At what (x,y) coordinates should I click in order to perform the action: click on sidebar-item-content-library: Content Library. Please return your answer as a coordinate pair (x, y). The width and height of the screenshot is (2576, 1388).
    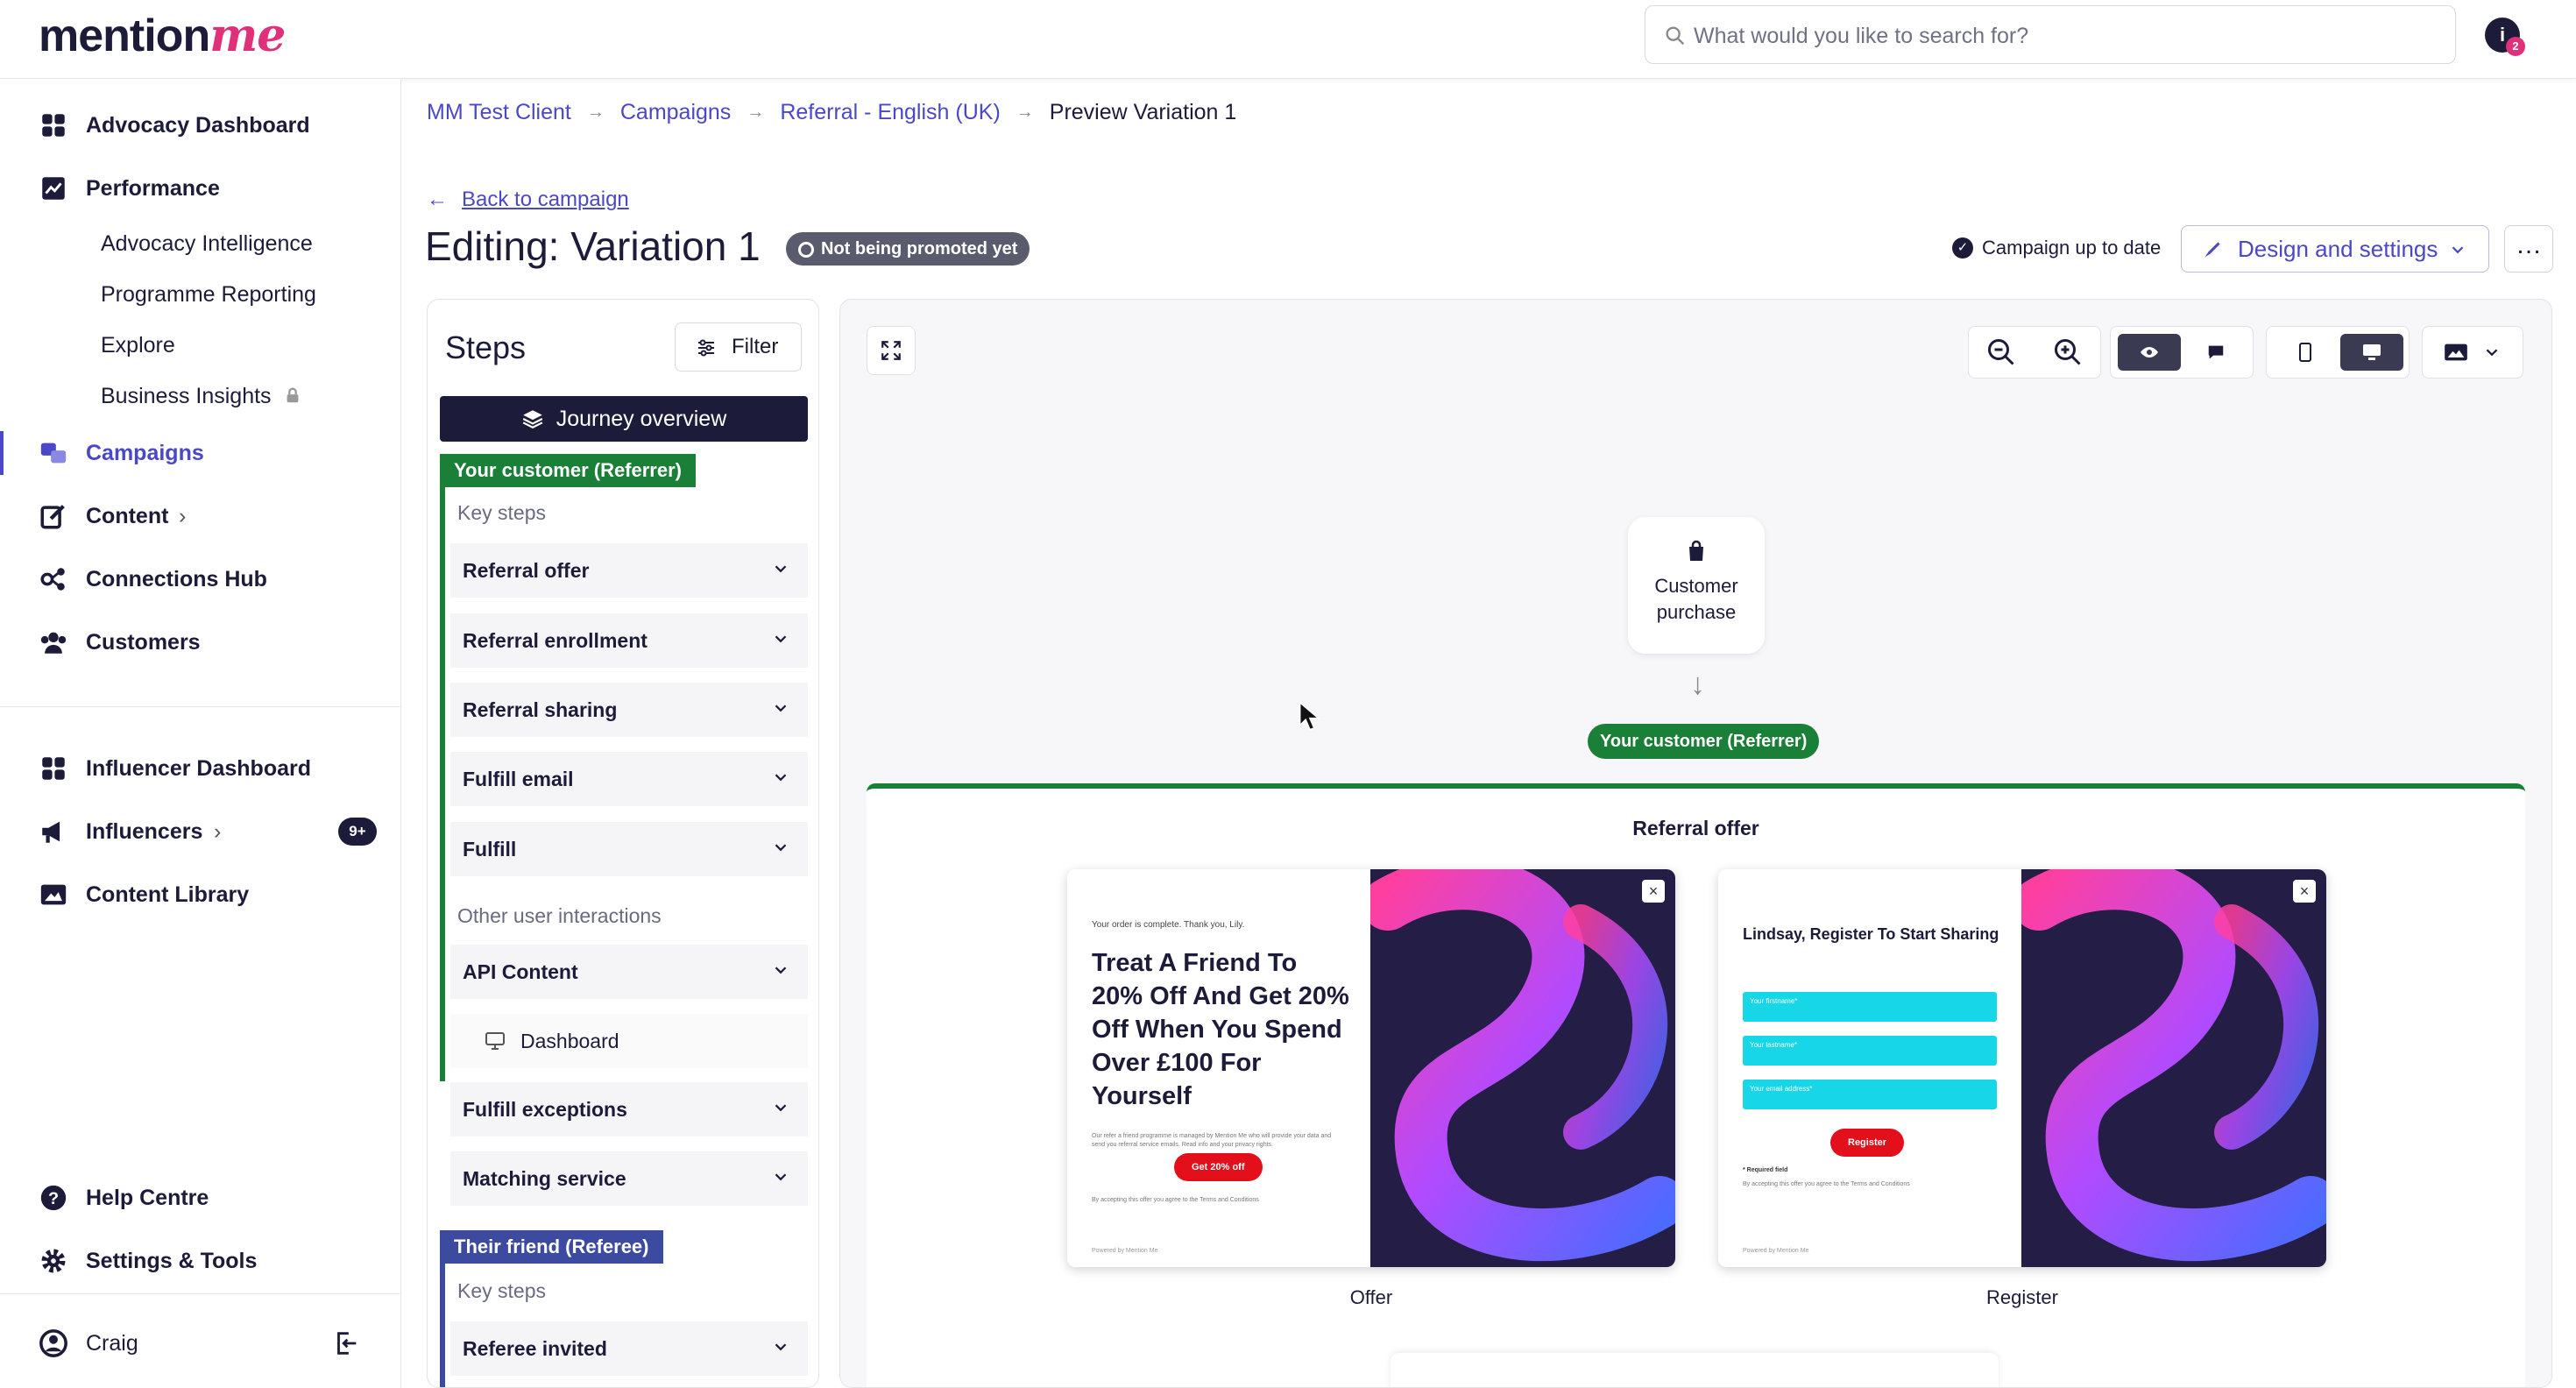
    Looking at the image, I should click on (200, 894).